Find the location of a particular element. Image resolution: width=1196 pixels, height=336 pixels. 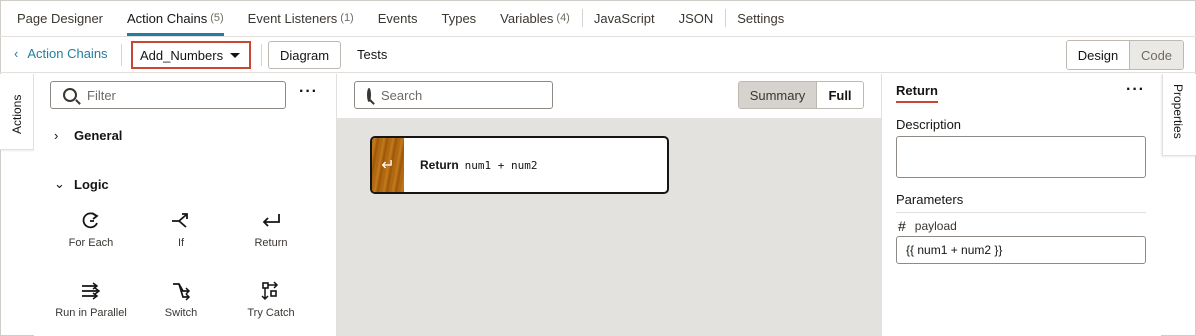

switch-icon is located at coordinates (181, 291).